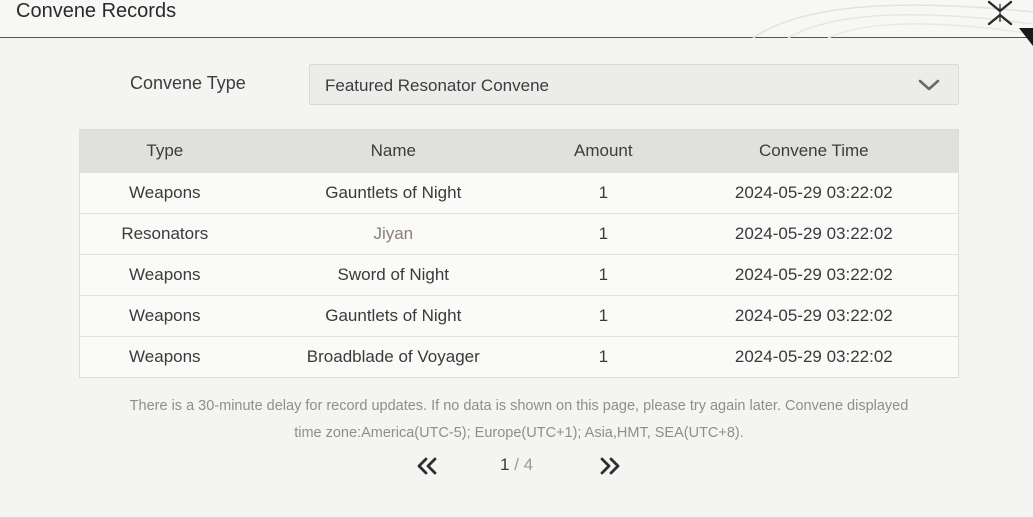  I want to click on pagination: 1 / 4, so click(516, 467).